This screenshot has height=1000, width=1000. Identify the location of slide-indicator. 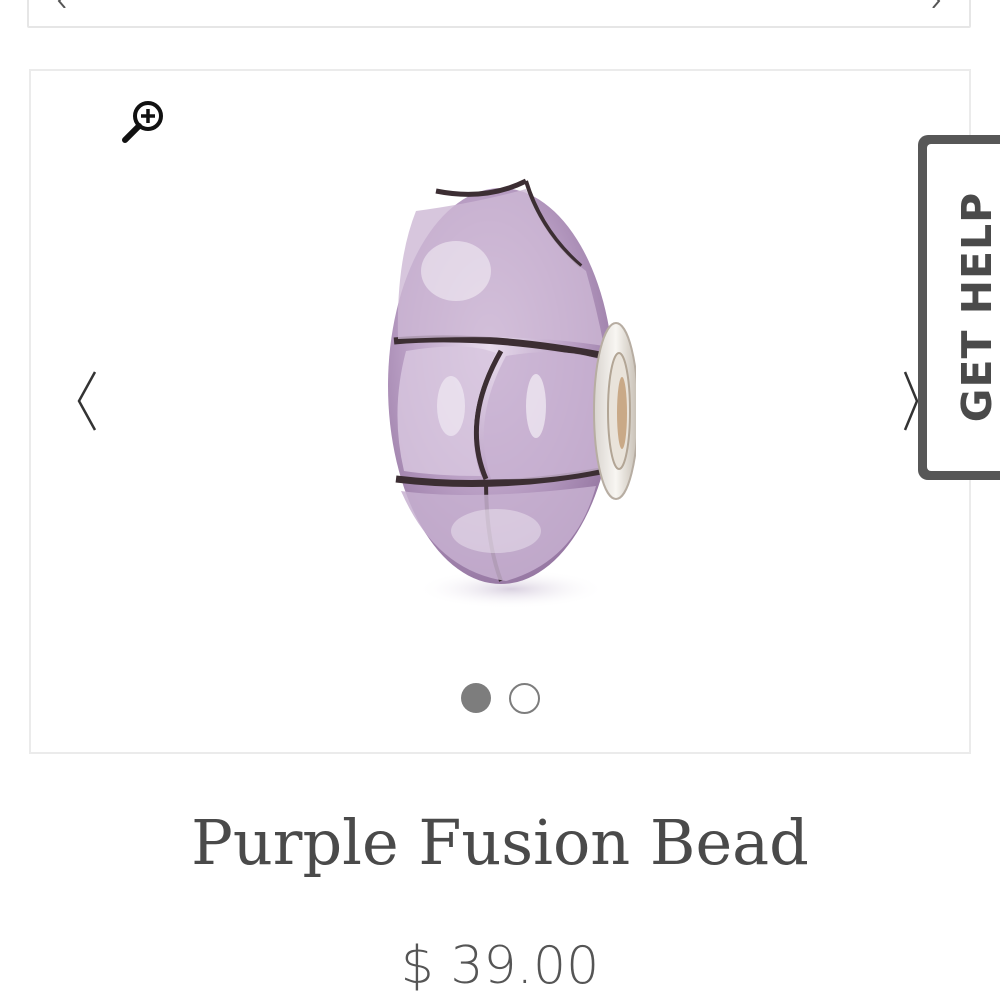
(500, 698).